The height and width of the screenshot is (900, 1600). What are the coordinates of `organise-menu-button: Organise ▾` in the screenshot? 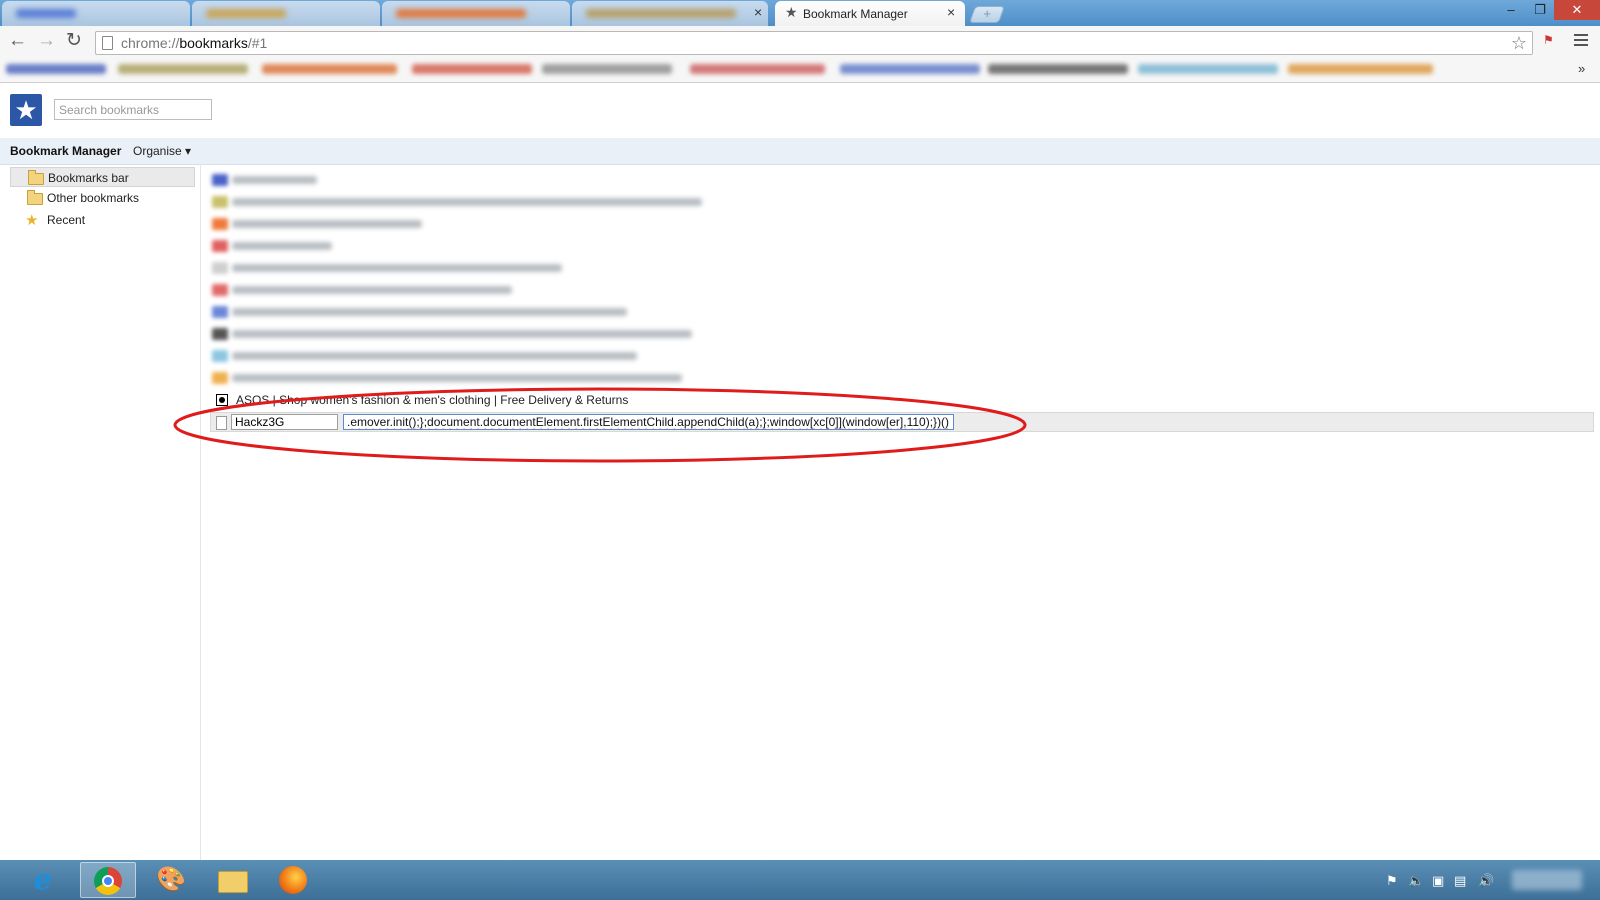 It's located at (162, 151).